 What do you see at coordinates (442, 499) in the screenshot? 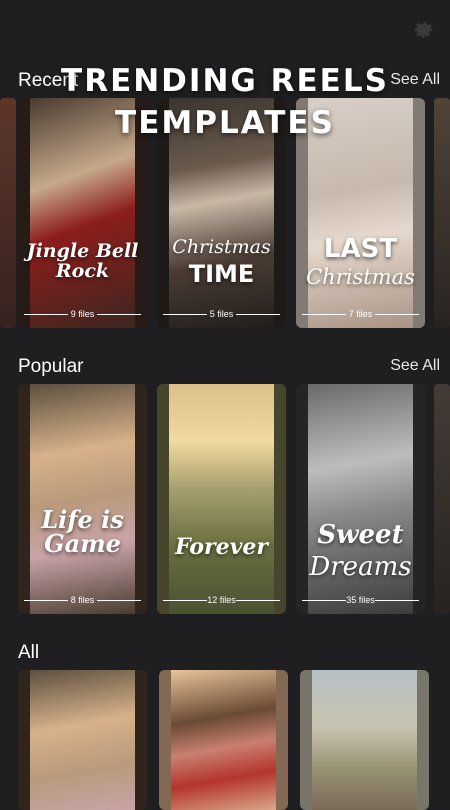
I see `card-partial-right` at bounding box center [442, 499].